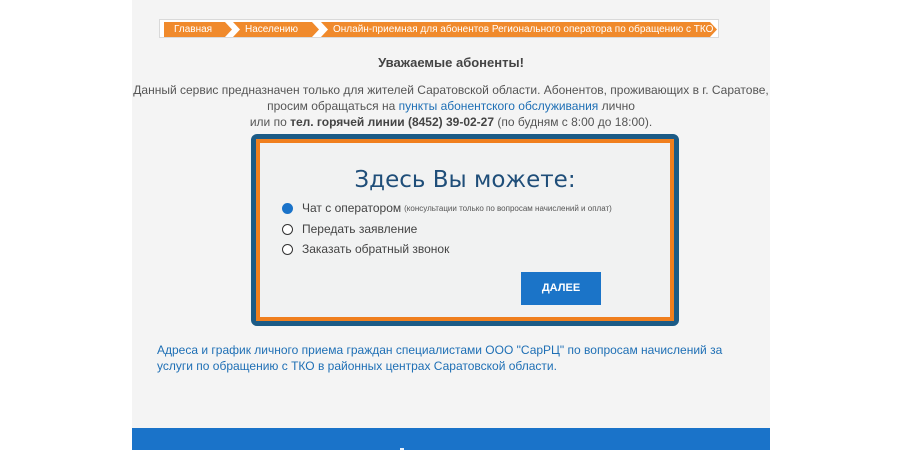  Describe the element at coordinates (352, 208) in the screenshot. I see `option-chat-operator-label: Чат с оператором` at that location.